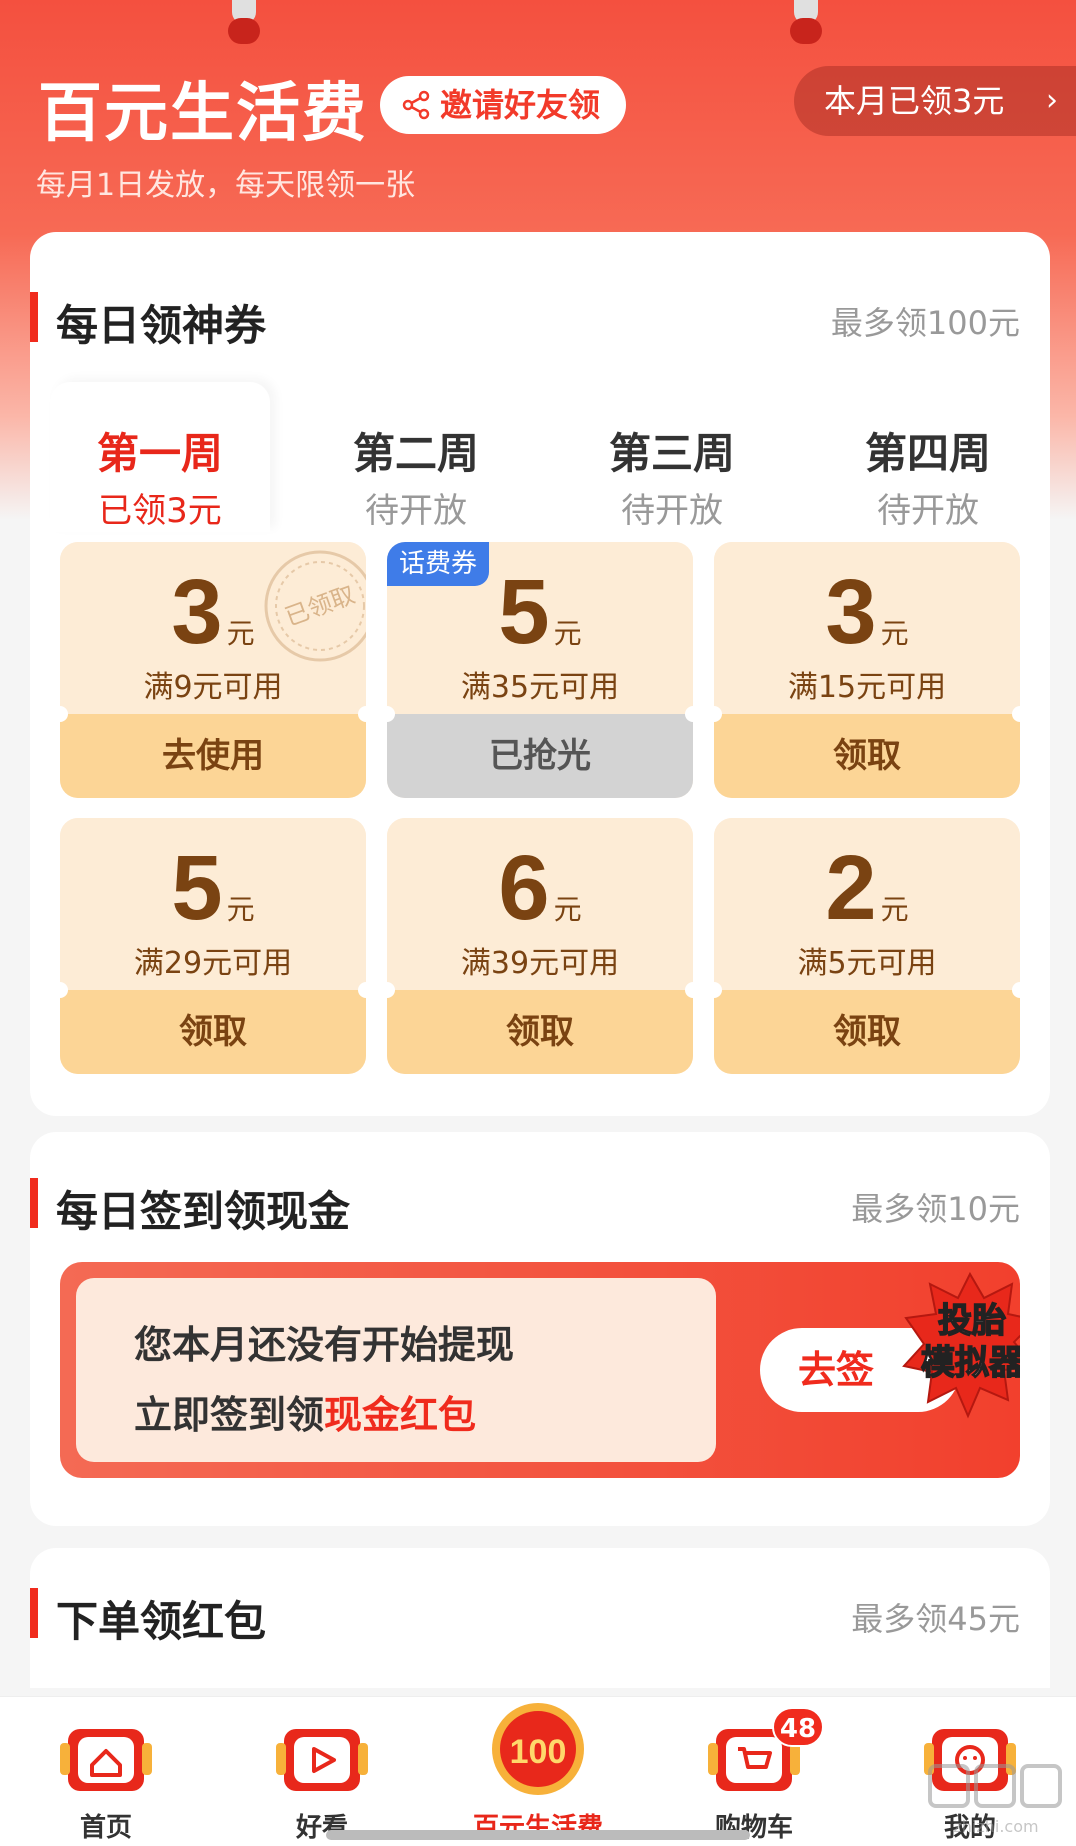 The width and height of the screenshot is (1076, 1846). I want to click on invite-friends-button: 邀请好友领, so click(503, 105).